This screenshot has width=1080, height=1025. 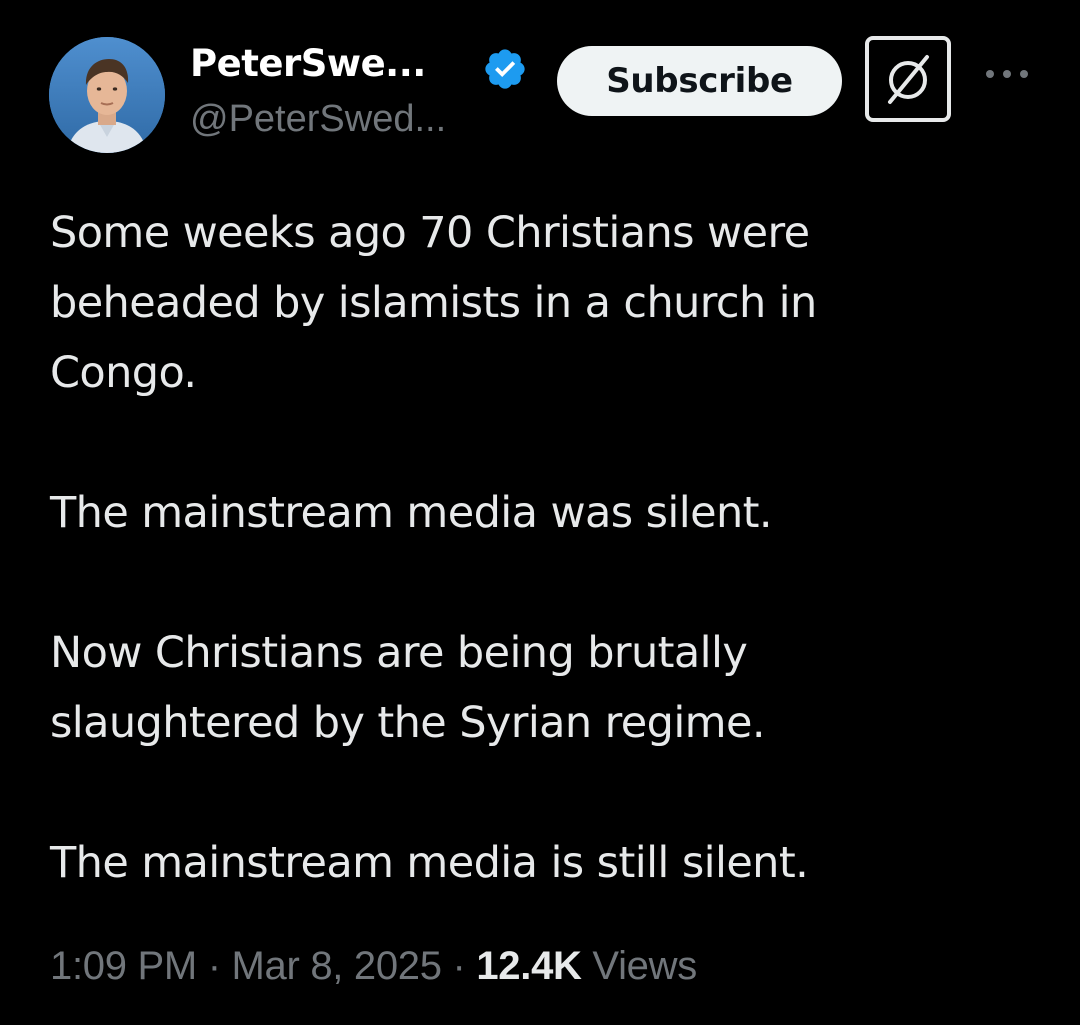 I want to click on post-date: Mar 8, 2025, so click(x=337, y=966).